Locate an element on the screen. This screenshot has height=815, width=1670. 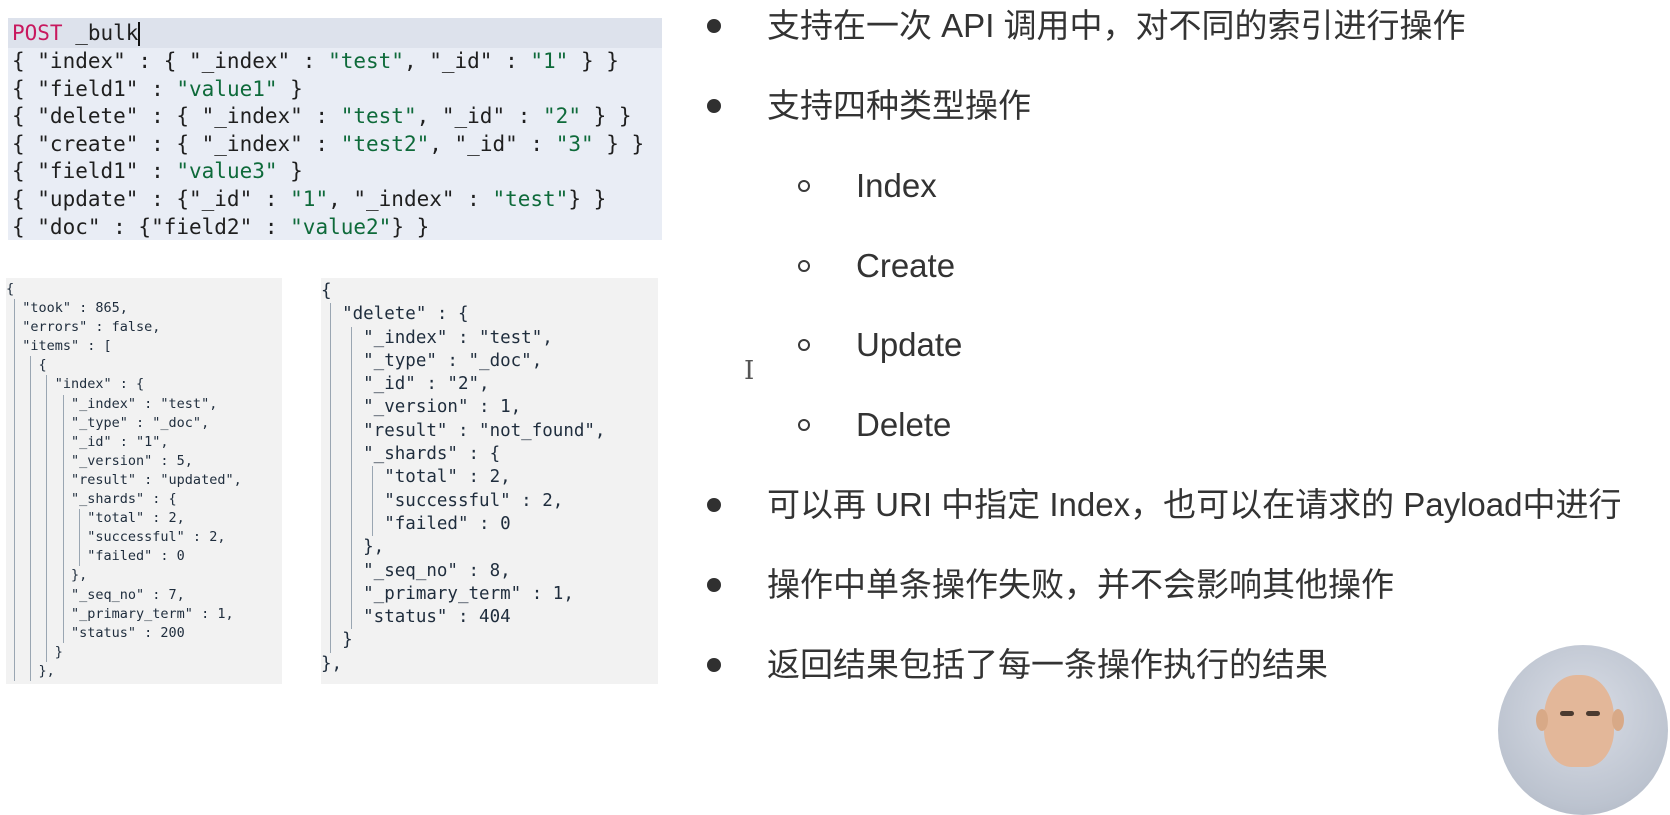
request-line: { "doc" : {"field2" : "value2"} } is located at coordinates (328, 227).